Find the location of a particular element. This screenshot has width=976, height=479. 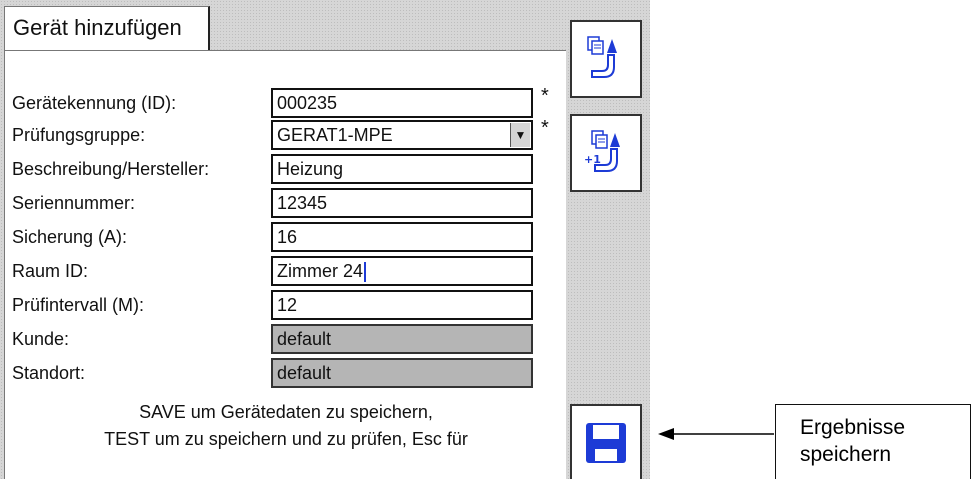

copy-device-increment-button: +1 is located at coordinates (606, 153).